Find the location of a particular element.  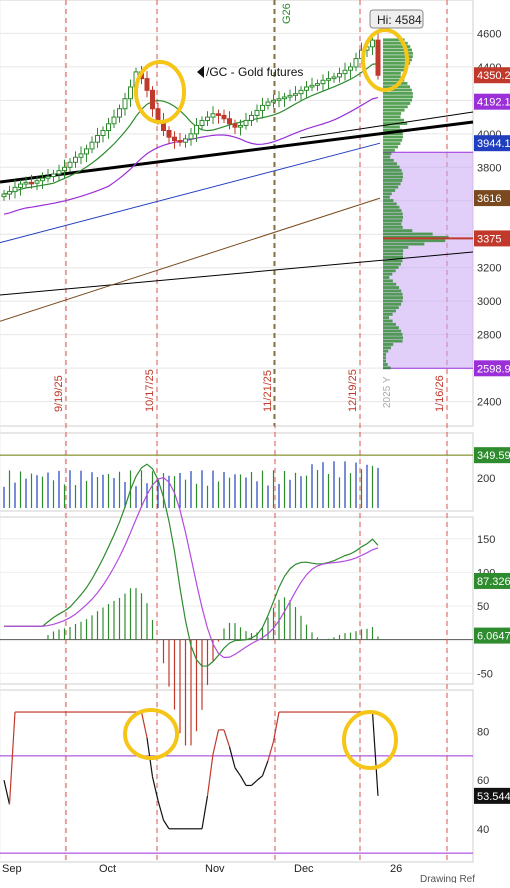

rsi-tick-label: 40 is located at coordinates (483, 830).